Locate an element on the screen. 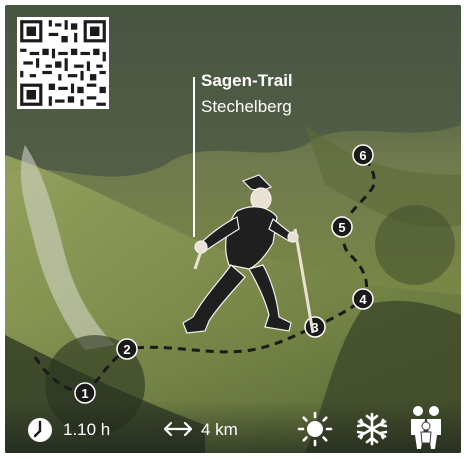  waypoint-label: 6 is located at coordinates (362, 155).